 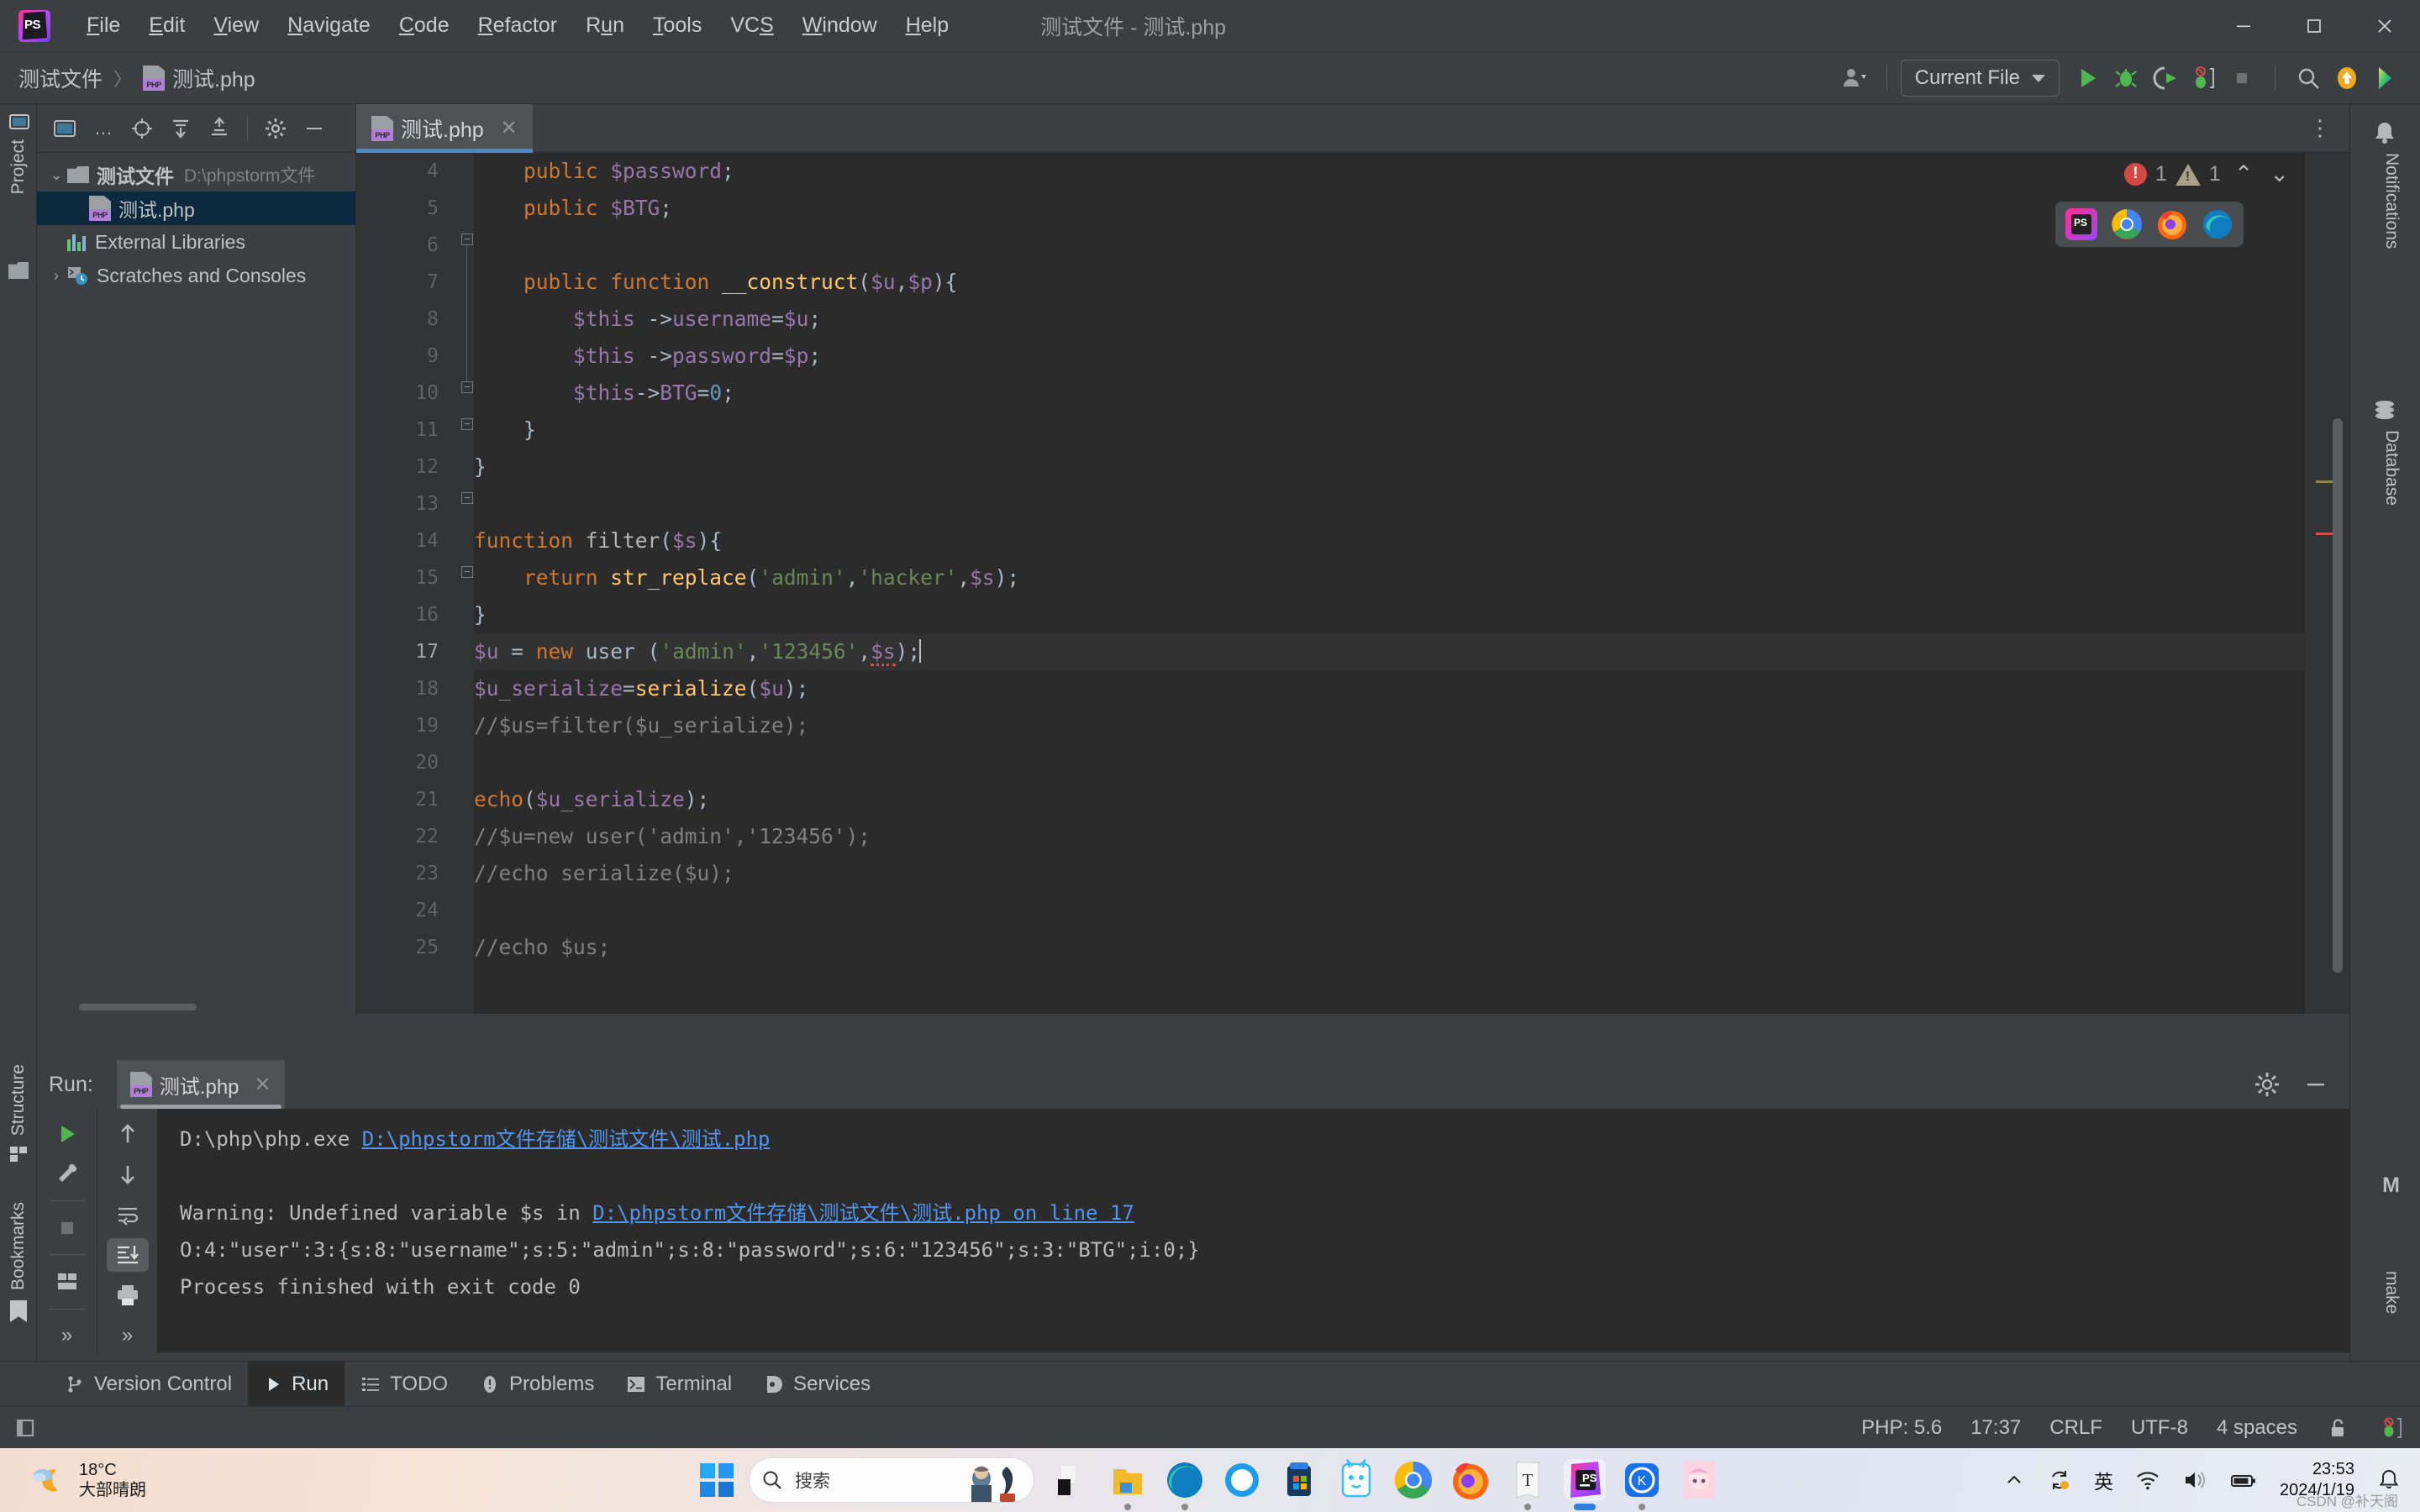 I want to click on tool-button-terminal: Terminal, so click(x=679, y=1384).